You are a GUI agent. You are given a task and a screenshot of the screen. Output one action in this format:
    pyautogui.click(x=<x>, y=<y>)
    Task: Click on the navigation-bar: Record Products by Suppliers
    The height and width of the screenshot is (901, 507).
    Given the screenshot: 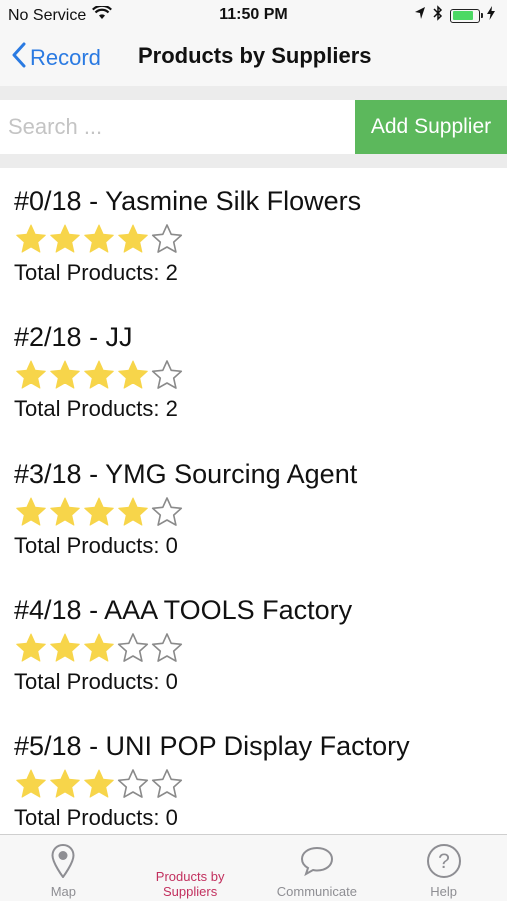 What is the action you would take?
    pyautogui.click(x=253, y=58)
    